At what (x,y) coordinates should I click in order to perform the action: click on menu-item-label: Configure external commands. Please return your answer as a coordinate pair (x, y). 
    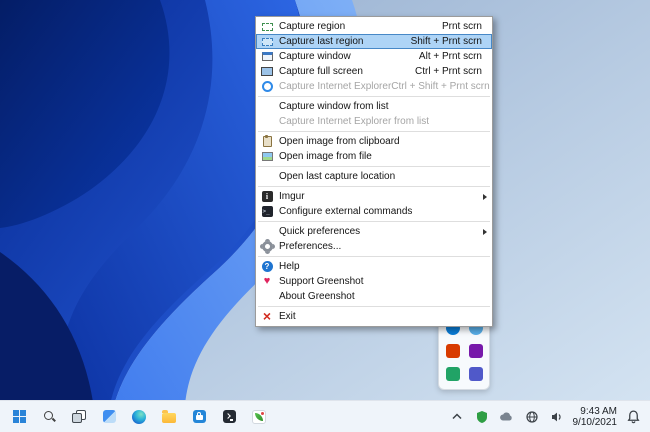
    Looking at the image, I should click on (346, 211).